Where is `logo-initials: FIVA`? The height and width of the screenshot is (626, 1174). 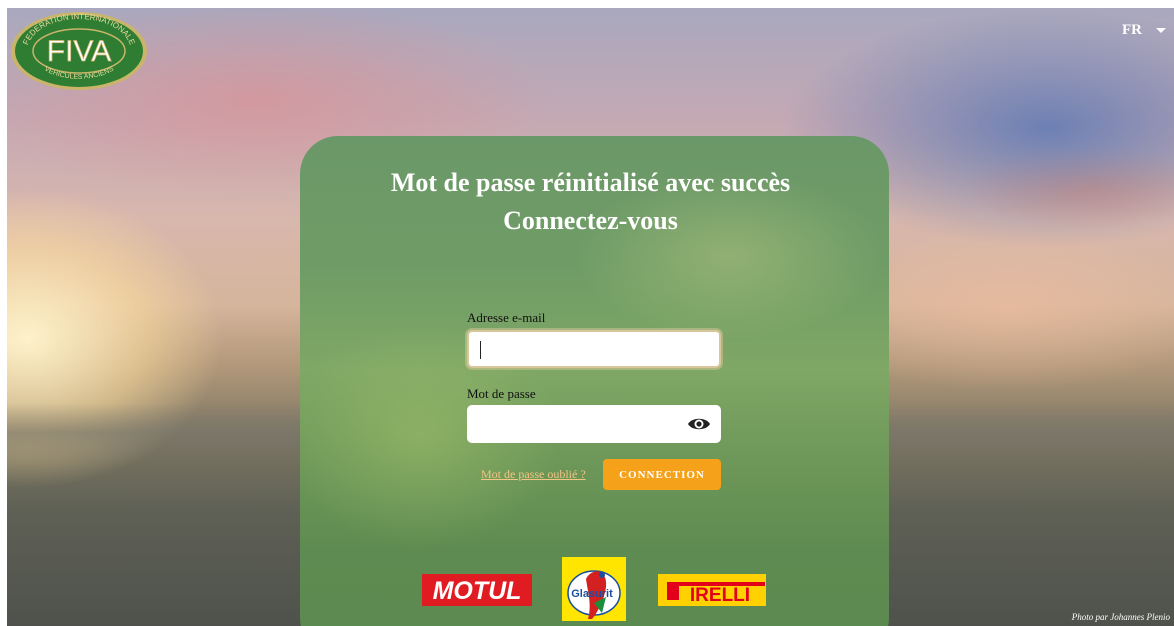
logo-initials: FIVA is located at coordinates (79, 51).